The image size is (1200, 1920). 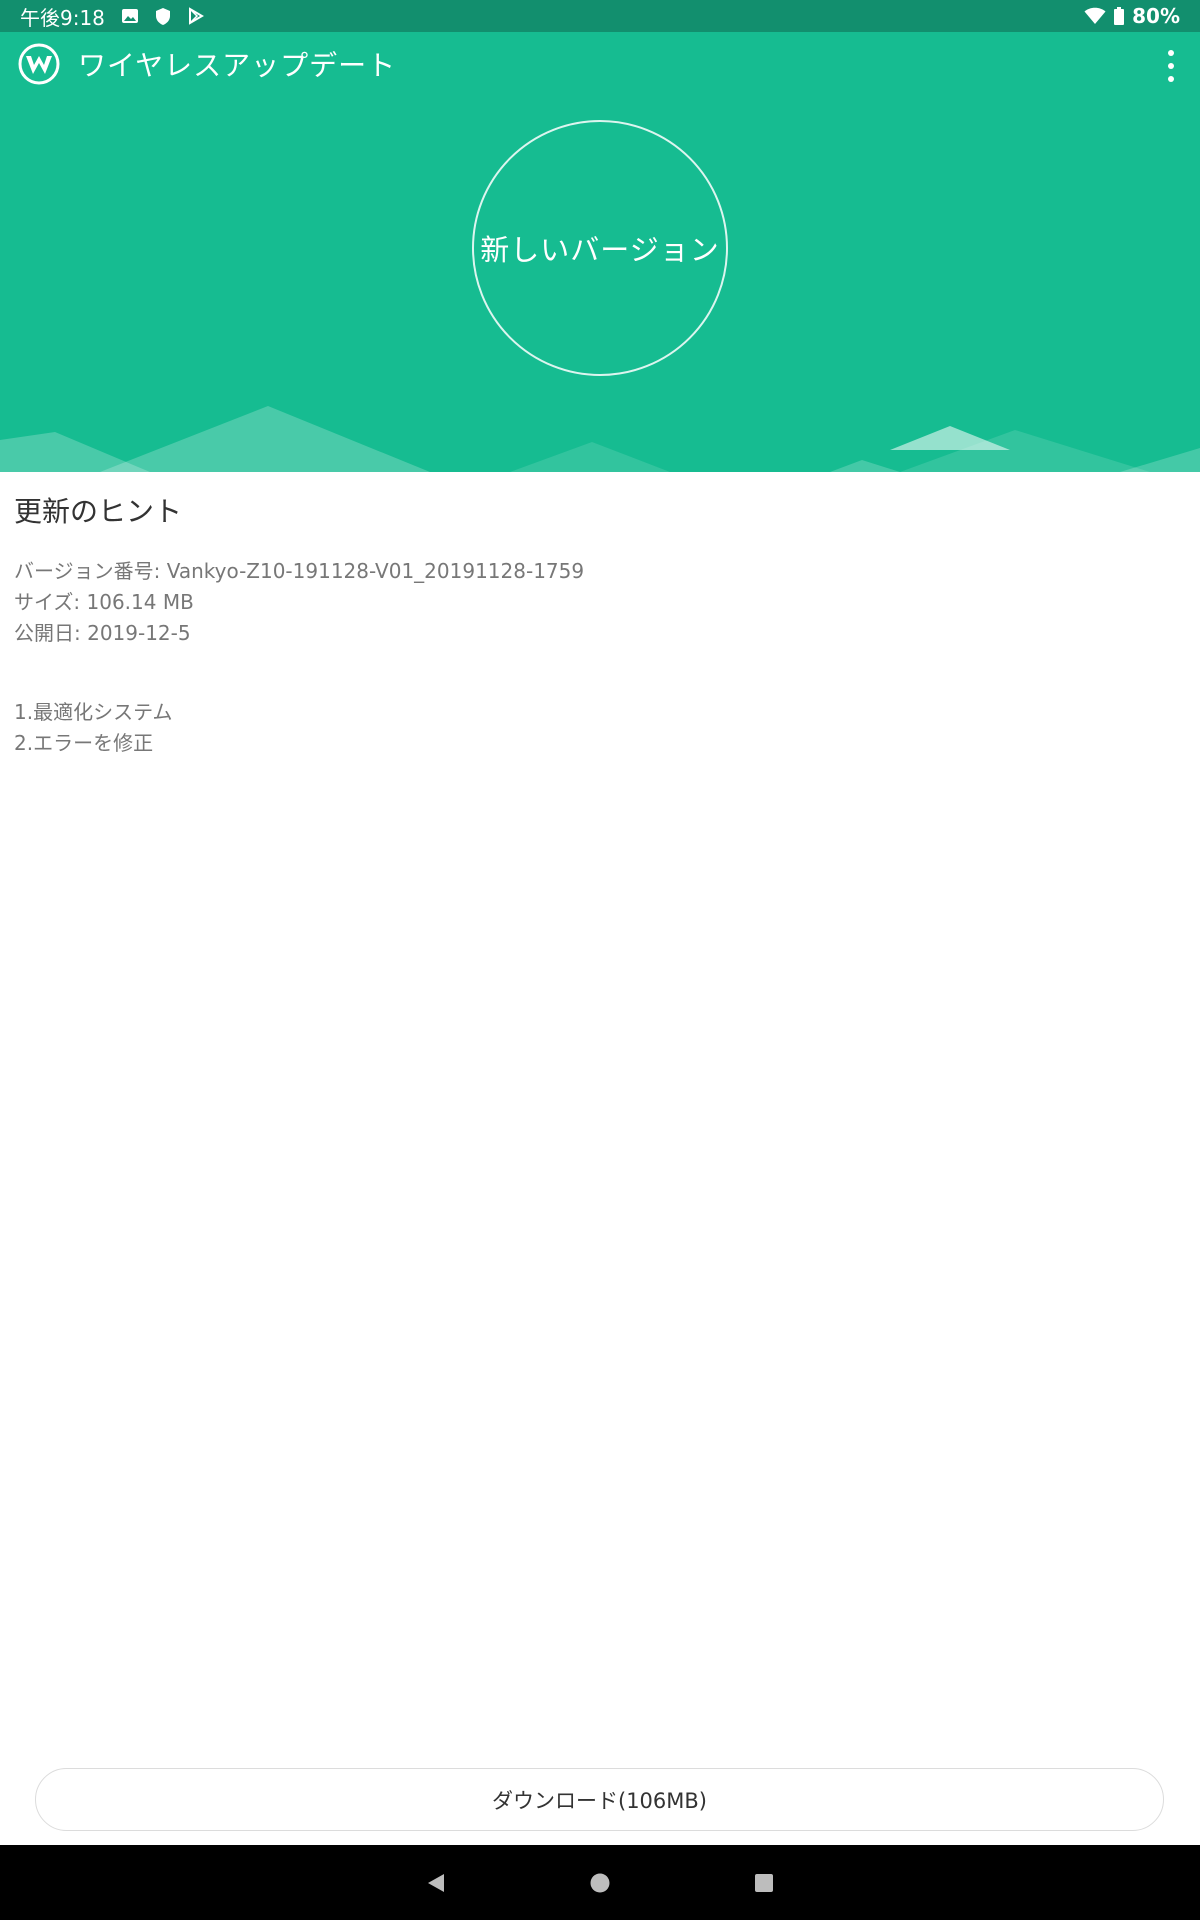 What do you see at coordinates (1171, 66) in the screenshot?
I see `more-vert-icon` at bounding box center [1171, 66].